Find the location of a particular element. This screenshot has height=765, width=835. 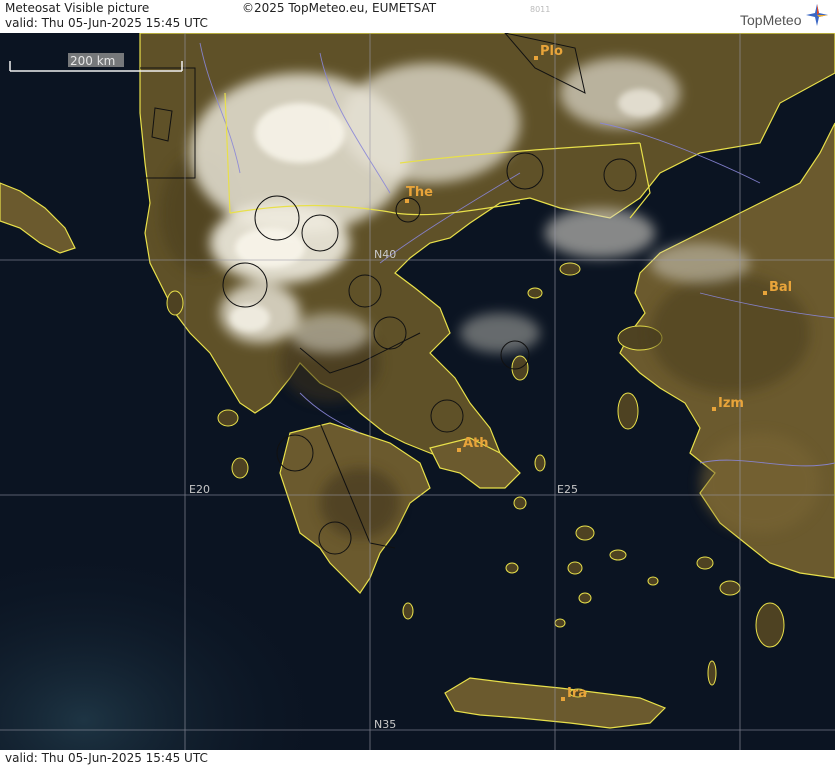

compass-star-icon is located at coordinates (817, 15).